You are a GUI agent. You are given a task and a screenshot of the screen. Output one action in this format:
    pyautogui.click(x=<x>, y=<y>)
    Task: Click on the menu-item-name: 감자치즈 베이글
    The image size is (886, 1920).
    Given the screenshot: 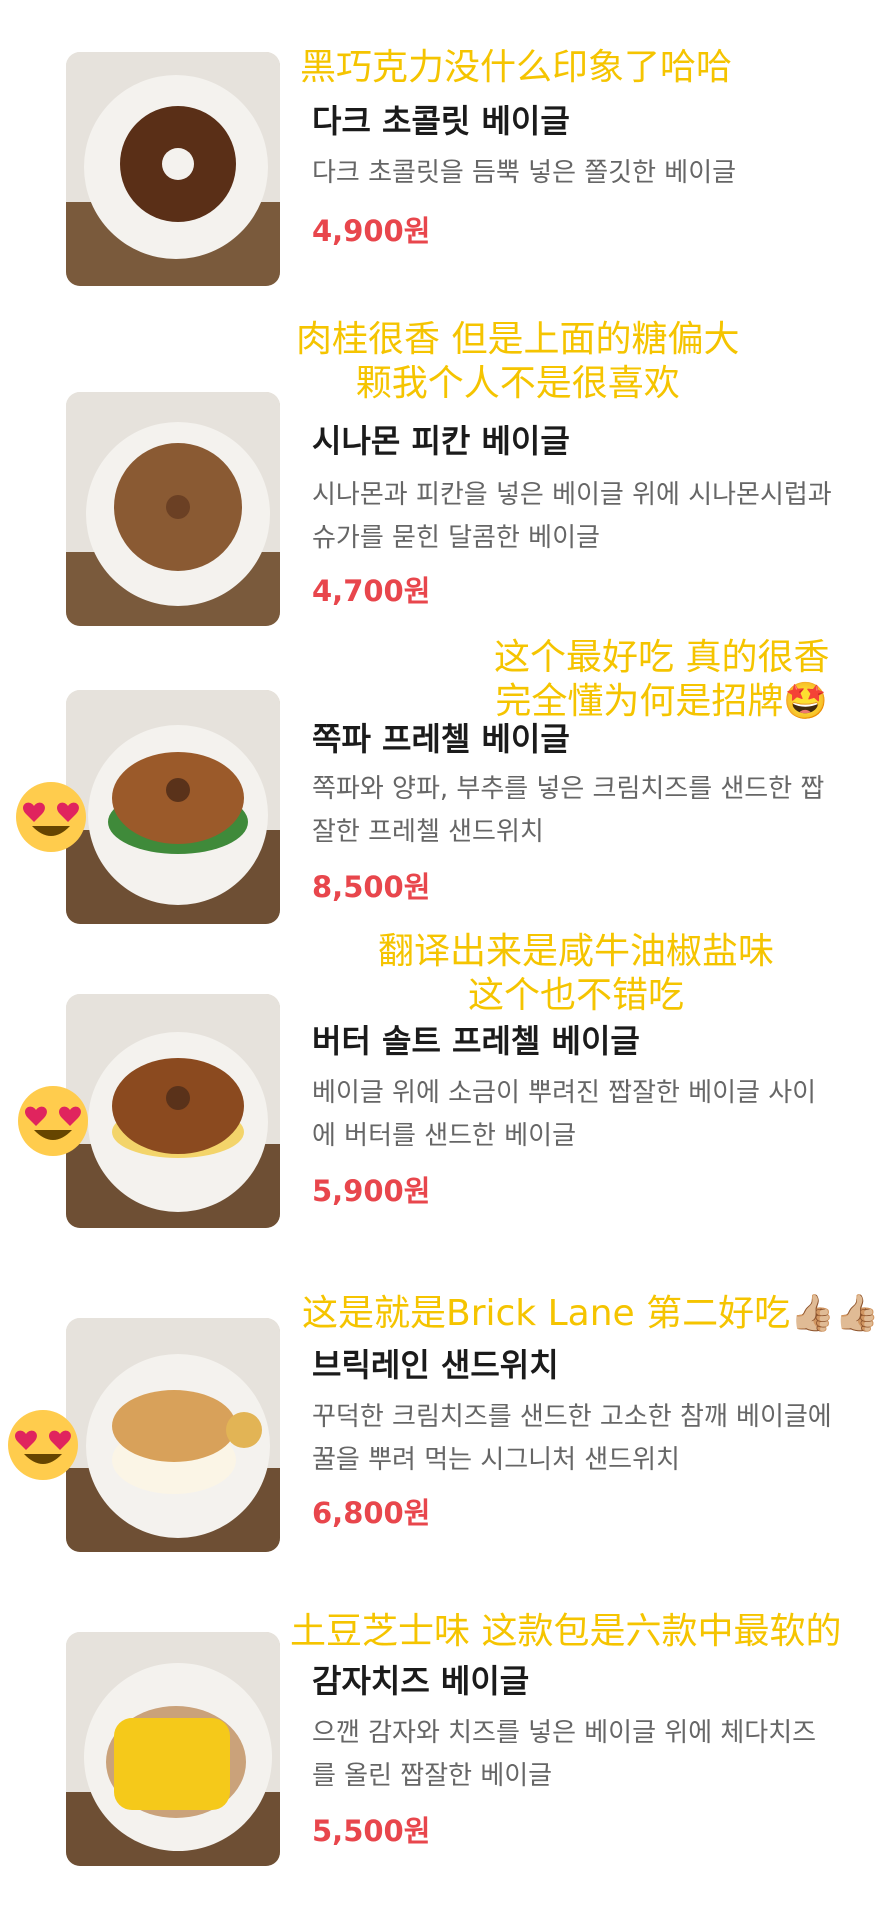 What is the action you would take?
    pyautogui.click(x=421, y=1681)
    